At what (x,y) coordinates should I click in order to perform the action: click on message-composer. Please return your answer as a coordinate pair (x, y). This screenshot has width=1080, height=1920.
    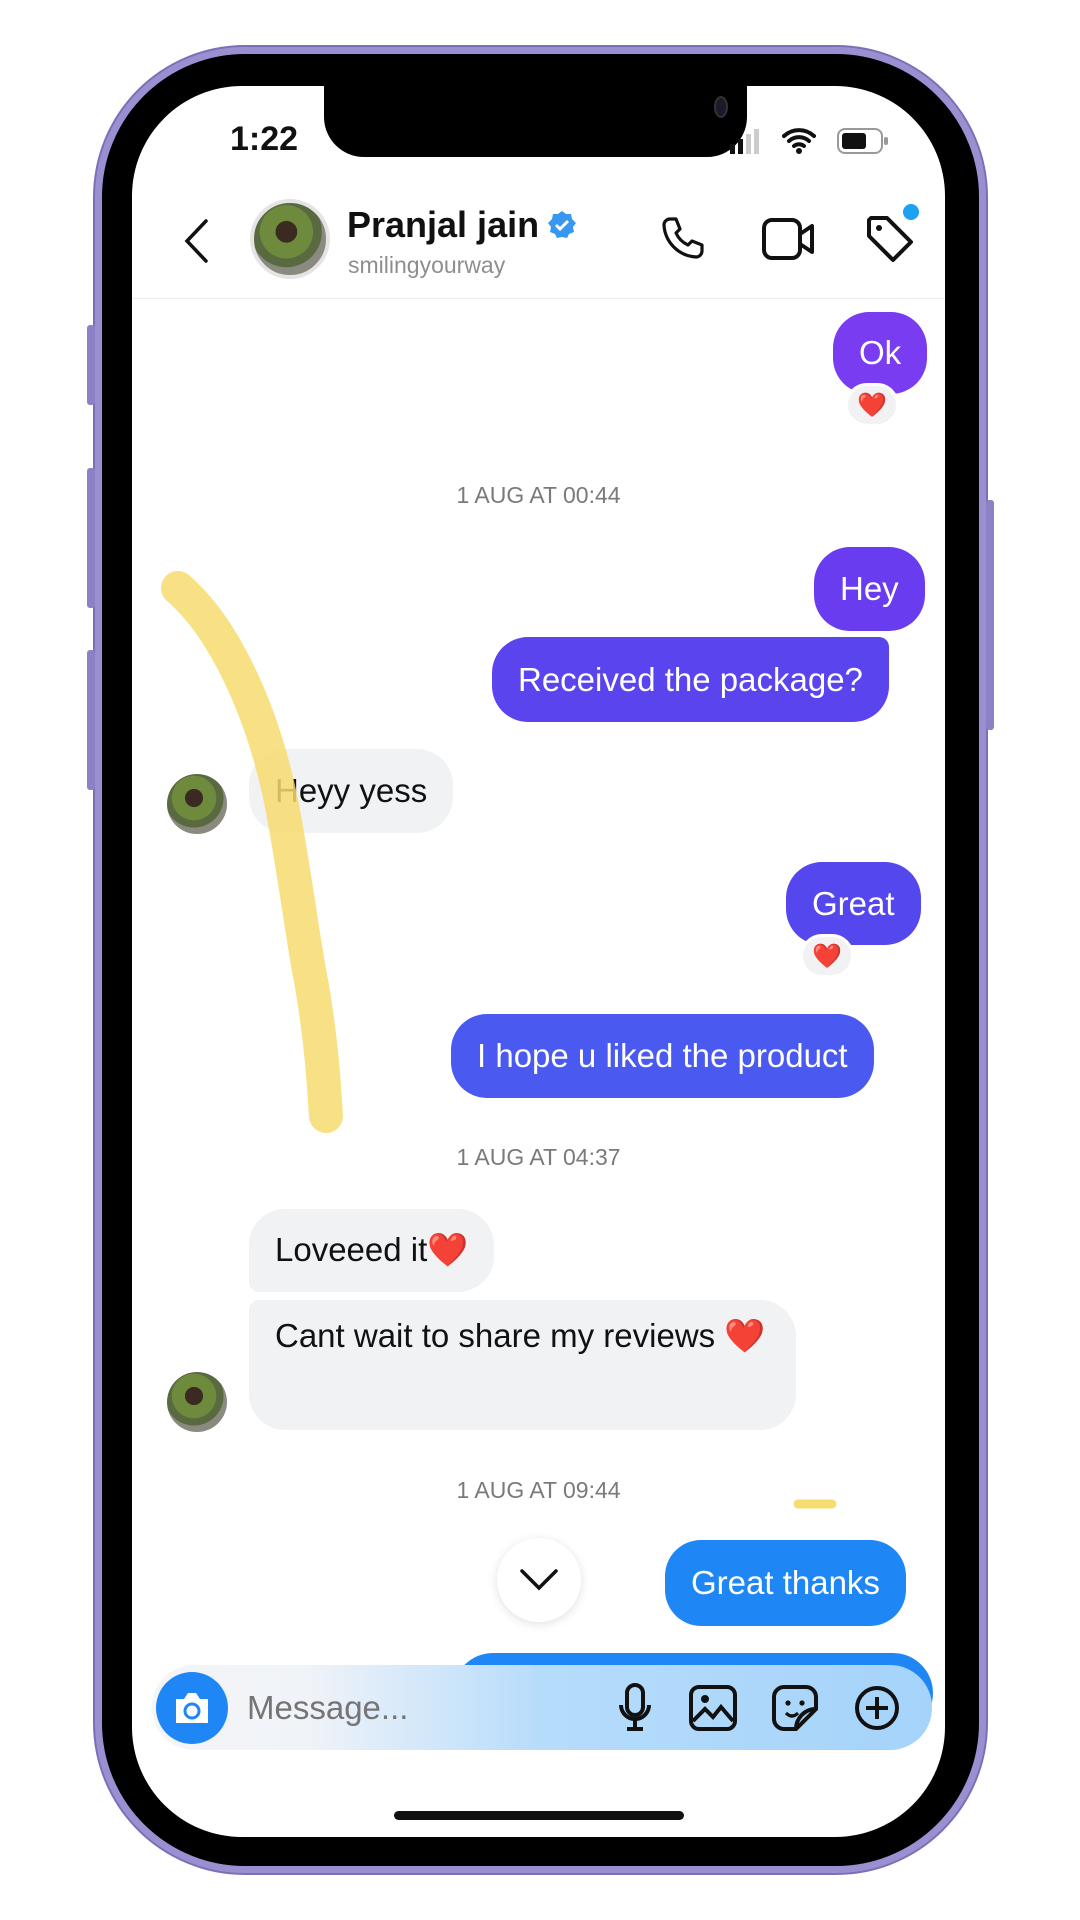
    Looking at the image, I should click on (542, 1707).